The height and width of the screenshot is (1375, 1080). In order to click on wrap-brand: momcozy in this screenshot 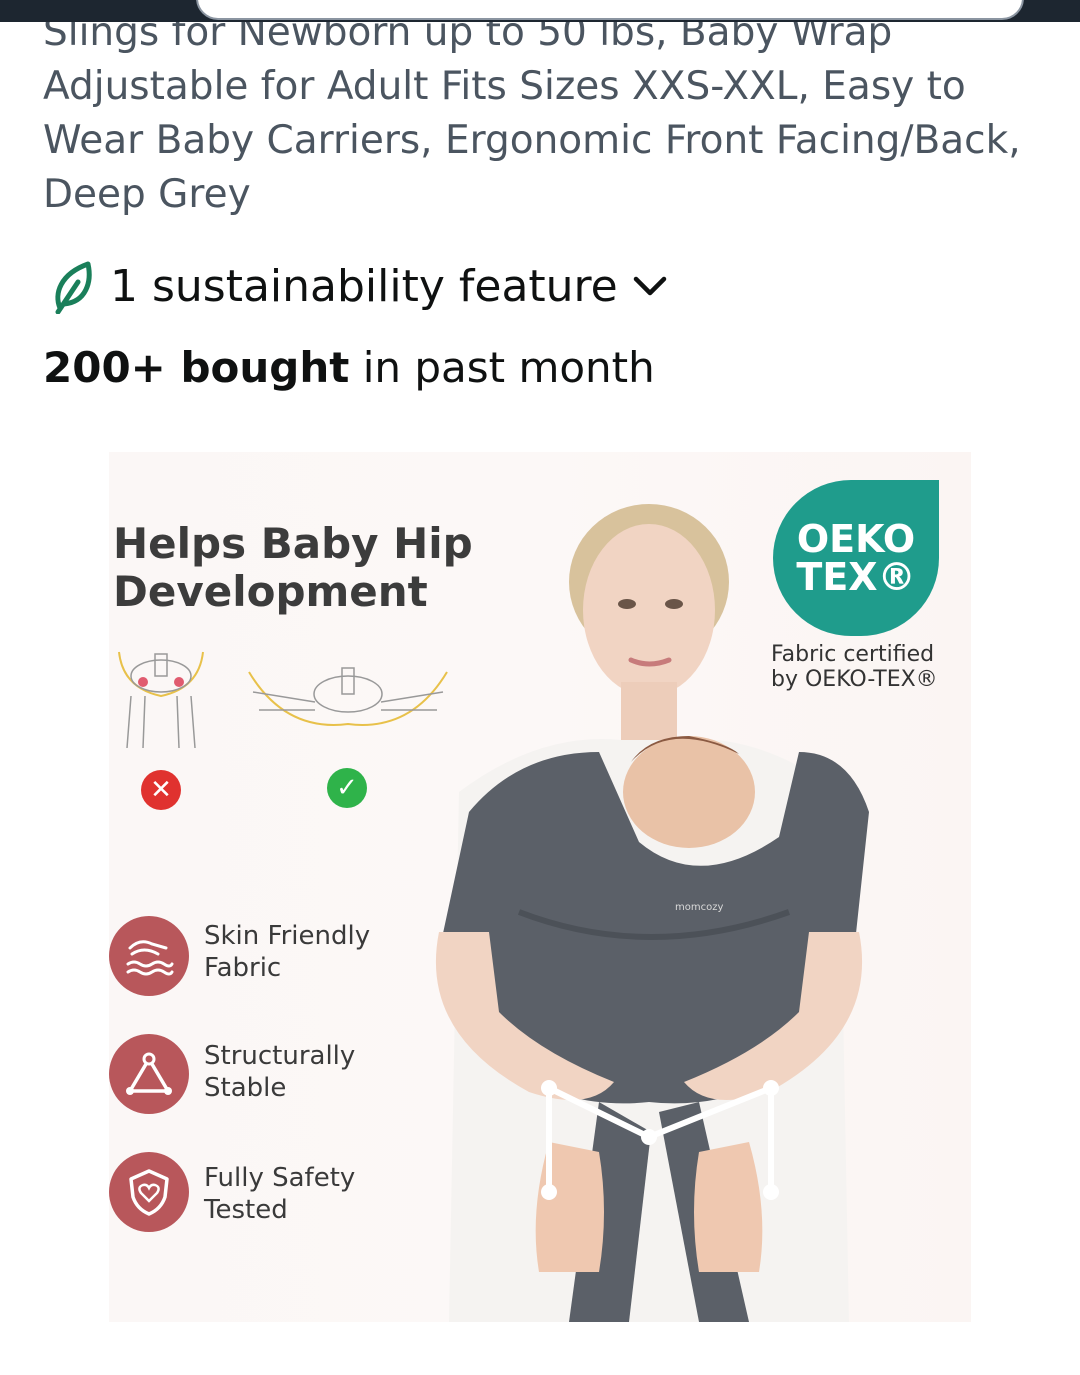, I will do `click(699, 907)`.